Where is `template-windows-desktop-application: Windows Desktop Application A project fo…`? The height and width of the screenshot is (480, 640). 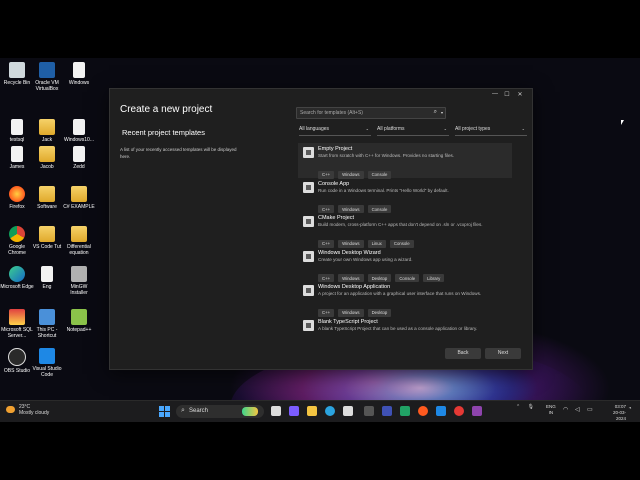 template-windows-desktop-application: Windows Desktop Application A project fo… is located at coordinates (405, 299).